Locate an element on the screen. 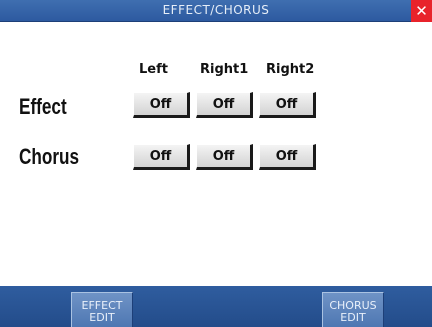 This screenshot has height=327, width=432. title-bar: EFFECT/CHORUS ✕ is located at coordinates (216, 11).